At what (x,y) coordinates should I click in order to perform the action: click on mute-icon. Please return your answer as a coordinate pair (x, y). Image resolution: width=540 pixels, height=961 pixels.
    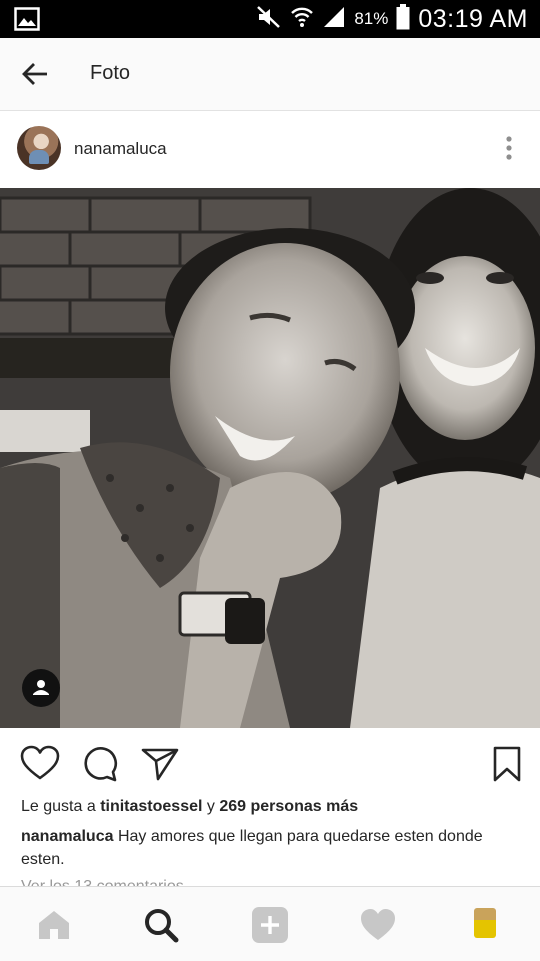
    Looking at the image, I should click on (269, 19).